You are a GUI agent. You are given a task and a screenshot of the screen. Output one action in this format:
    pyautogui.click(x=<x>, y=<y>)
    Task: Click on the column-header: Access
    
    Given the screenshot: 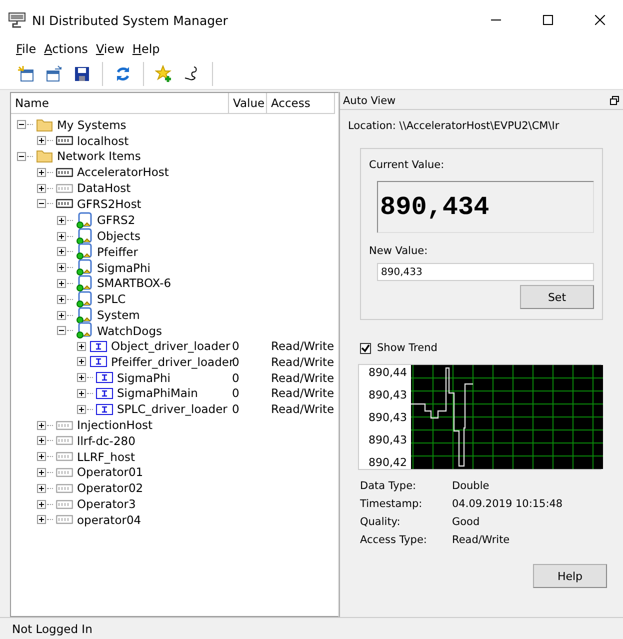 What is the action you would take?
    pyautogui.click(x=301, y=103)
    